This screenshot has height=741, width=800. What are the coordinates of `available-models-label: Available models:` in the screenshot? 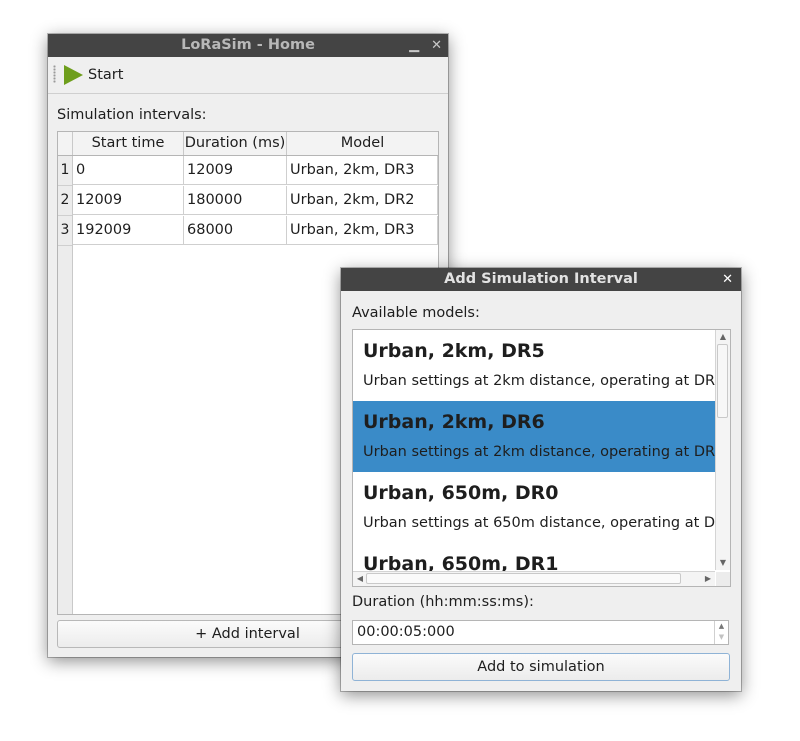 It's located at (416, 313).